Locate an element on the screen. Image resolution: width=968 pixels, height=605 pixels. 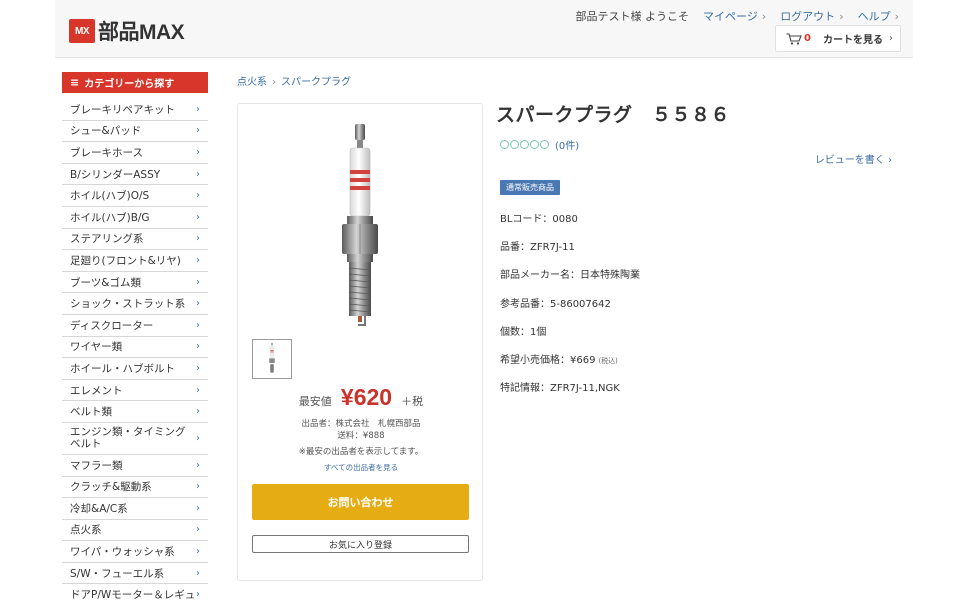
sidebar-item-brake-repair-kit: ブレーキリペアキット › is located at coordinates (135, 110).